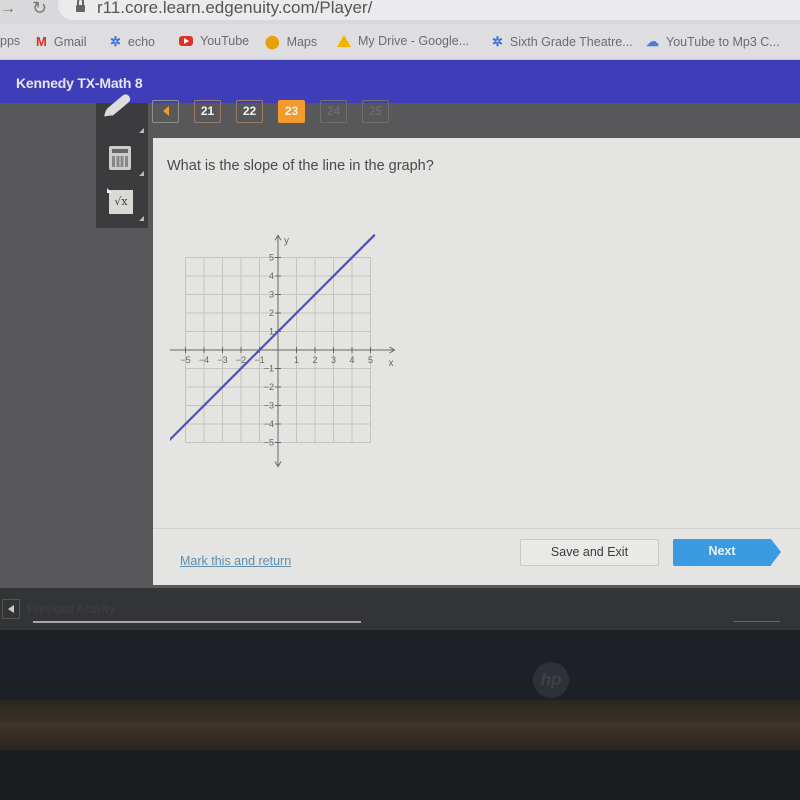 This screenshot has width=800, height=800. Describe the element at coordinates (756, 621) in the screenshot. I see `activity-progress-line-end` at that location.